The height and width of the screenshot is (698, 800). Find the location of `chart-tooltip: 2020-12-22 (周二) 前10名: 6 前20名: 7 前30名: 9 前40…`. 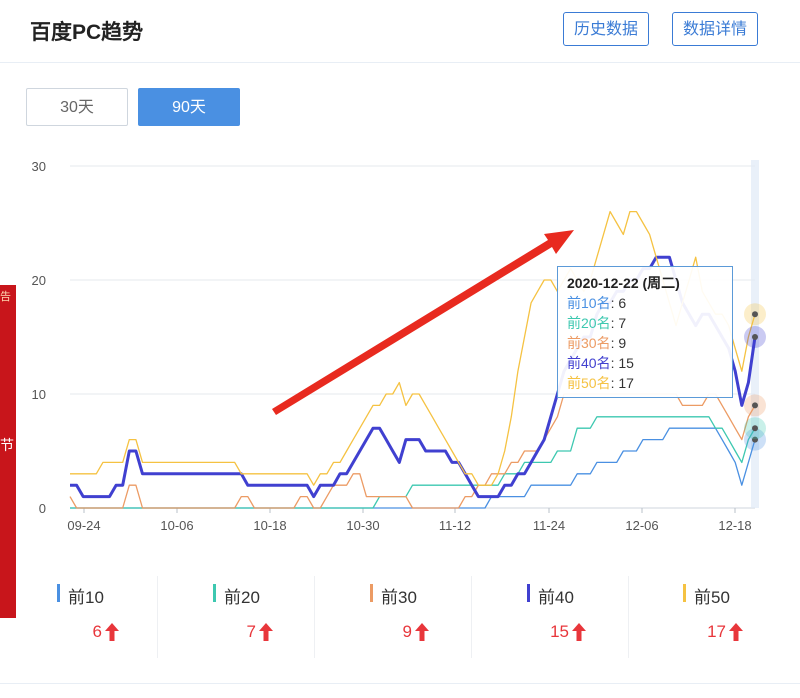

chart-tooltip: 2020-12-22 (周二) 前10名: 6 前20名: 7 前30名: 9 前40… is located at coordinates (645, 332).